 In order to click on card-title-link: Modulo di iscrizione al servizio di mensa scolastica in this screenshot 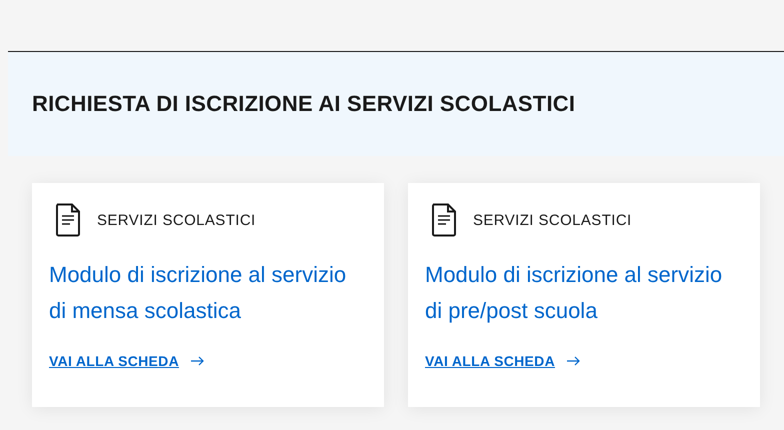, I will do `click(206, 293)`.